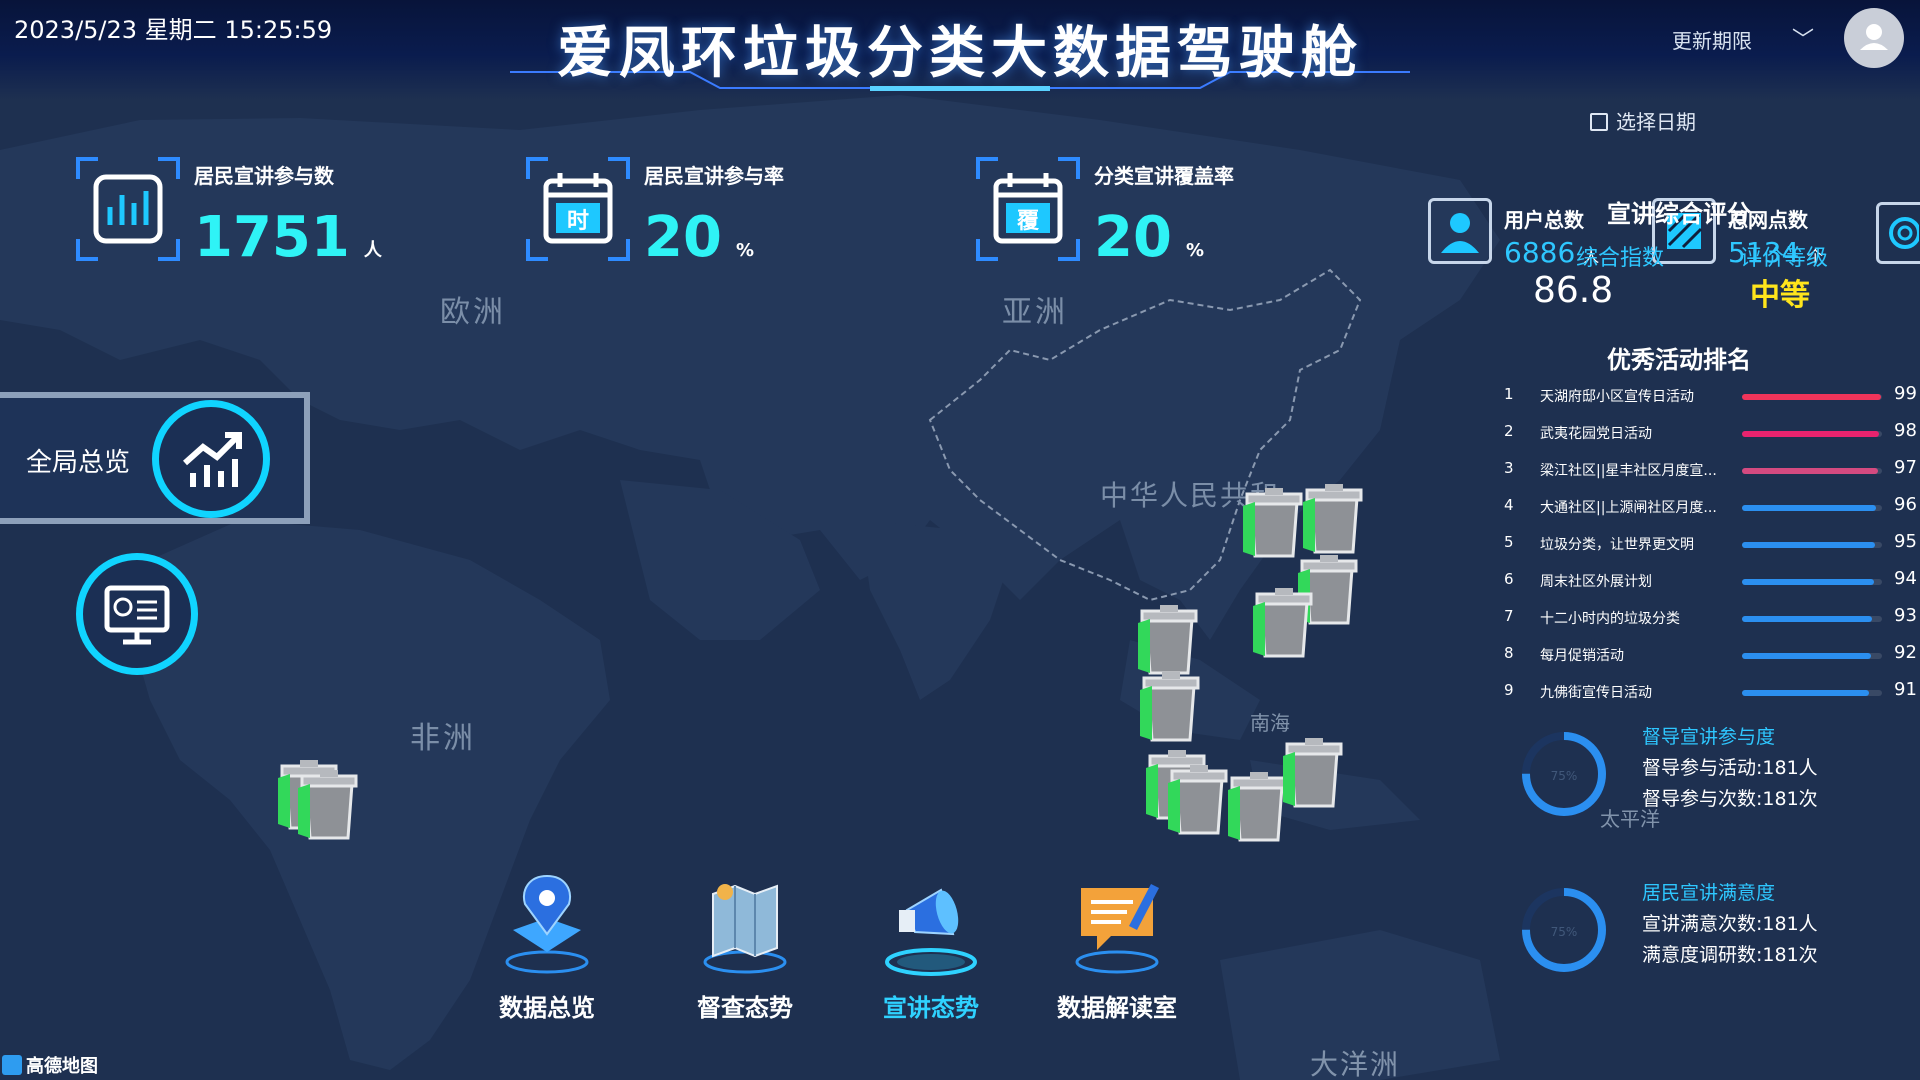 Image resolution: width=1920 pixels, height=1080 pixels. I want to click on ranking-row: 1 天湖府邸小区宣传日活动 99, so click(1710, 396).